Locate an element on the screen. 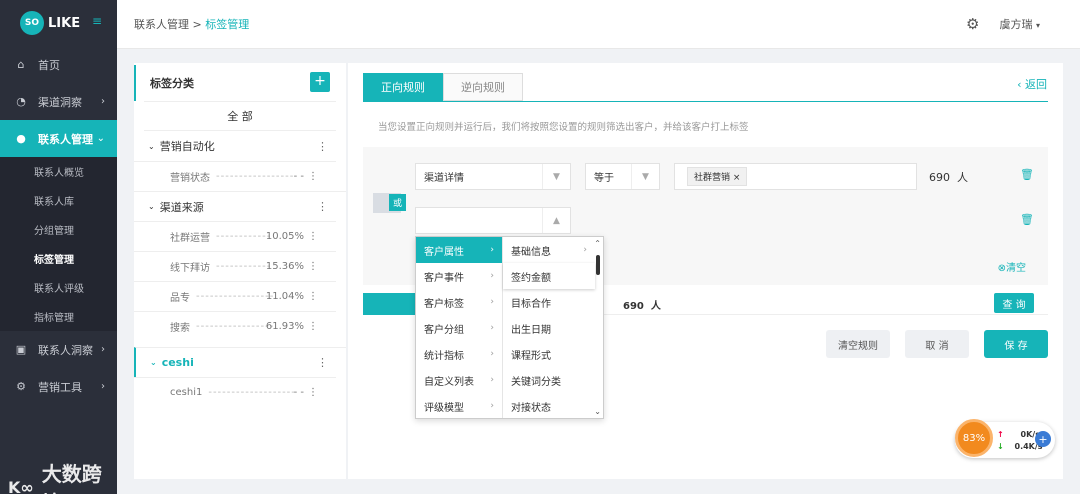 The image size is (1080, 494). tag-item: 社群运营 ------------ 10.05% ⋮ is located at coordinates (235, 236).